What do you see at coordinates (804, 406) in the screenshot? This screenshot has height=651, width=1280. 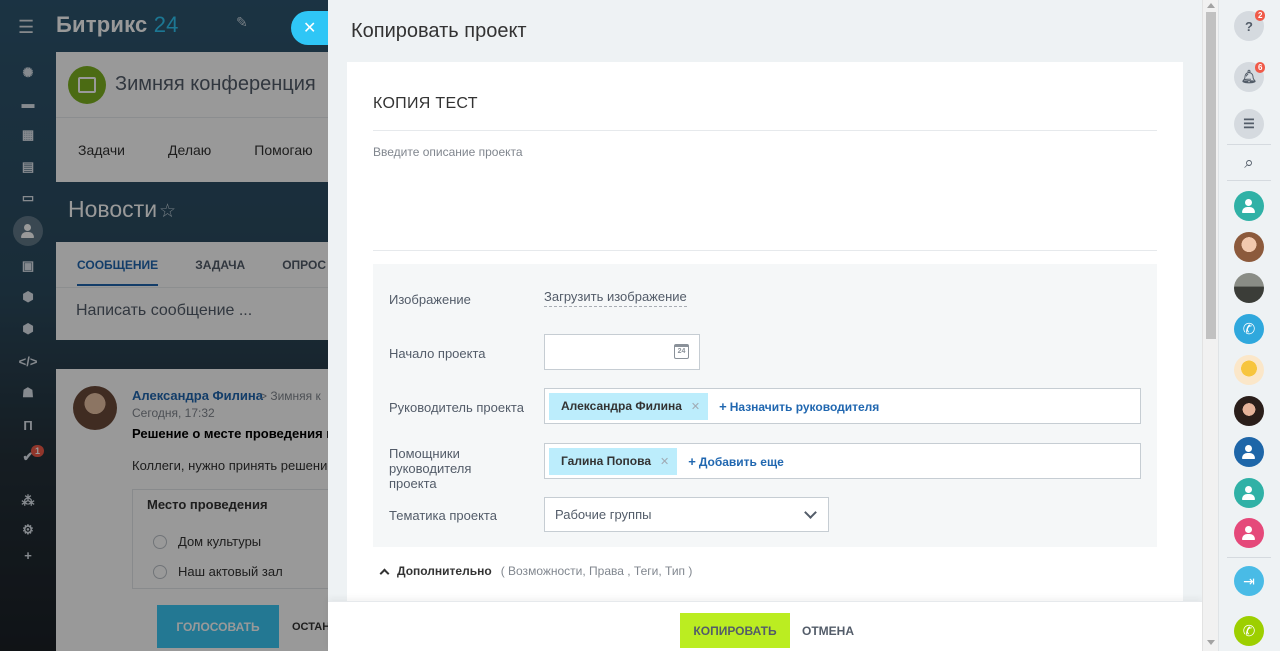 I see `assign-owner-text: Назначить руководителя` at bounding box center [804, 406].